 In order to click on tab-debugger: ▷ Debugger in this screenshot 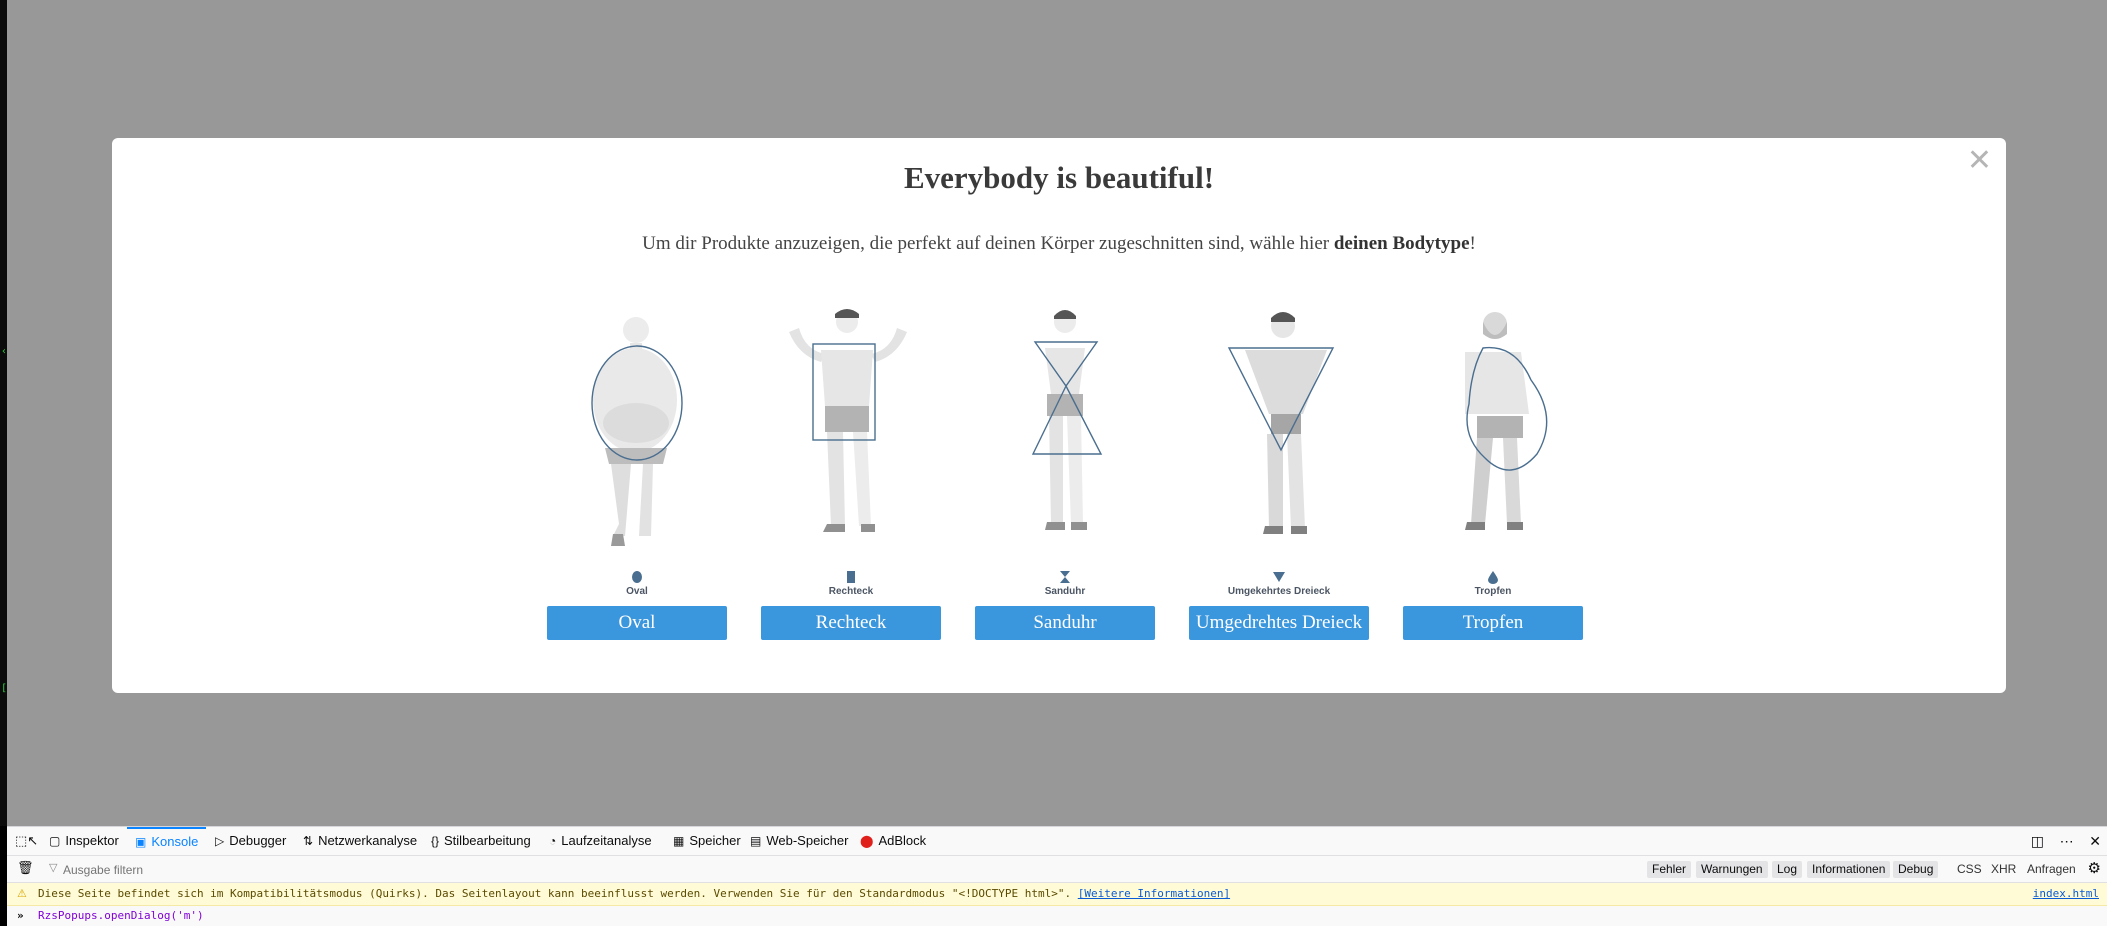, I will do `click(250, 841)`.